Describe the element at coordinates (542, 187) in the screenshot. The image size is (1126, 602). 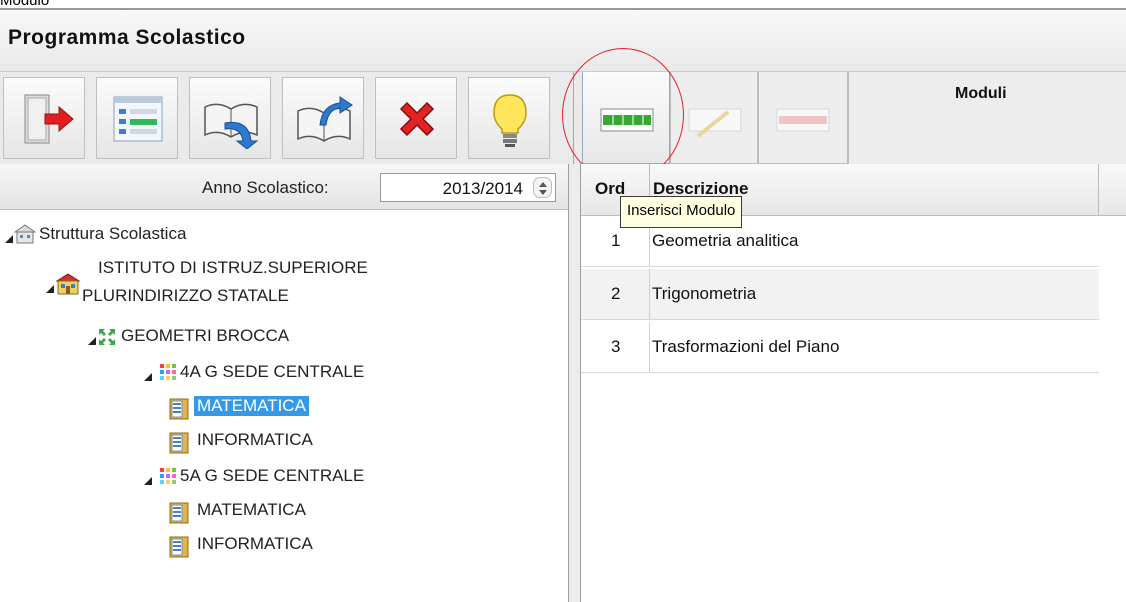
I see `spinner-arrows-icon` at that location.